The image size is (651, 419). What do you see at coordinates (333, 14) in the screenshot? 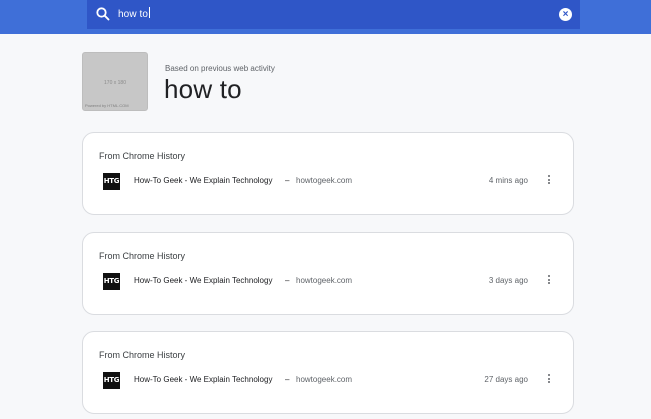
I see `search-box: how to ×` at bounding box center [333, 14].